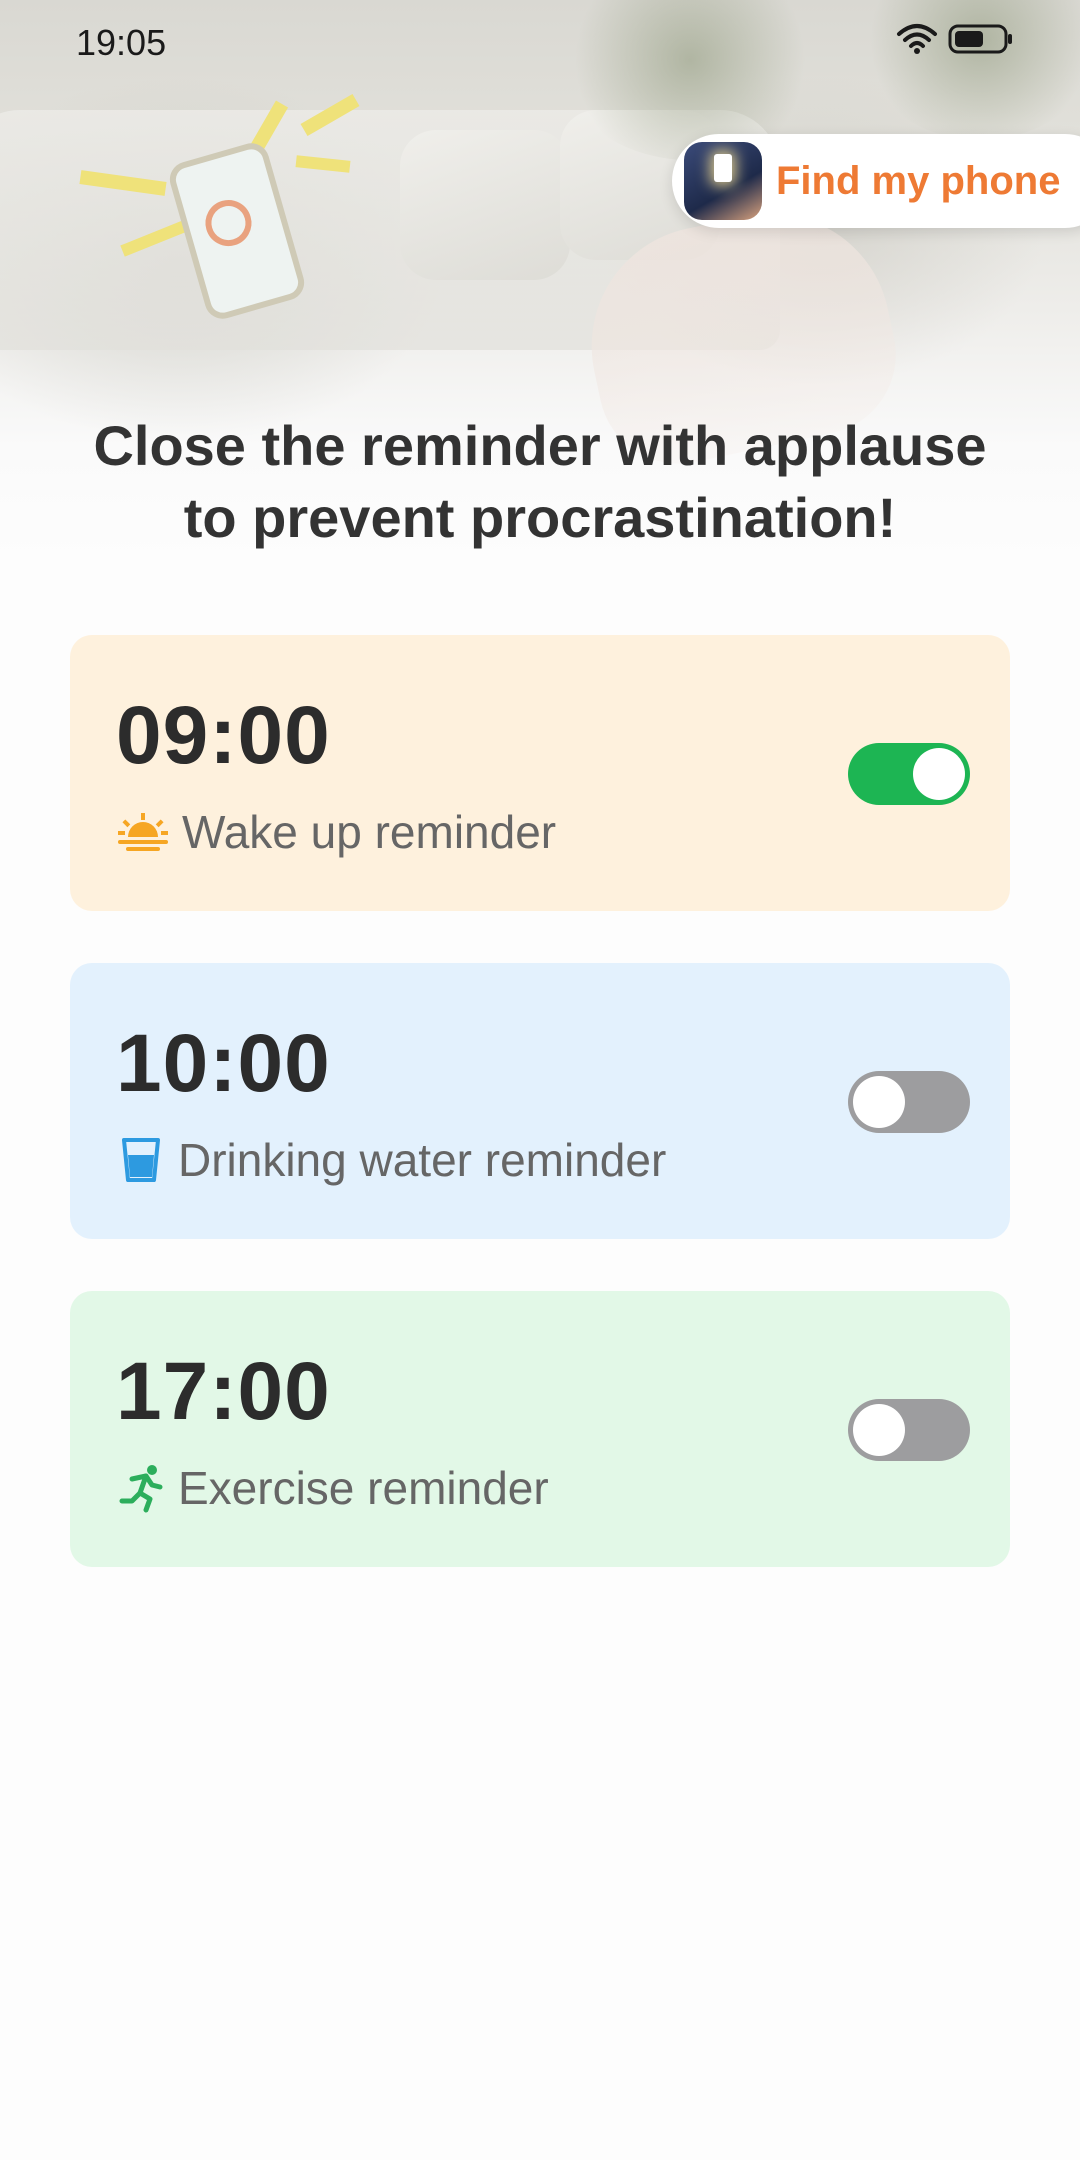 The image size is (1080, 2160). Describe the element at coordinates (918, 180) in the screenshot. I see `find-my-phone-label: Find my phone` at that location.